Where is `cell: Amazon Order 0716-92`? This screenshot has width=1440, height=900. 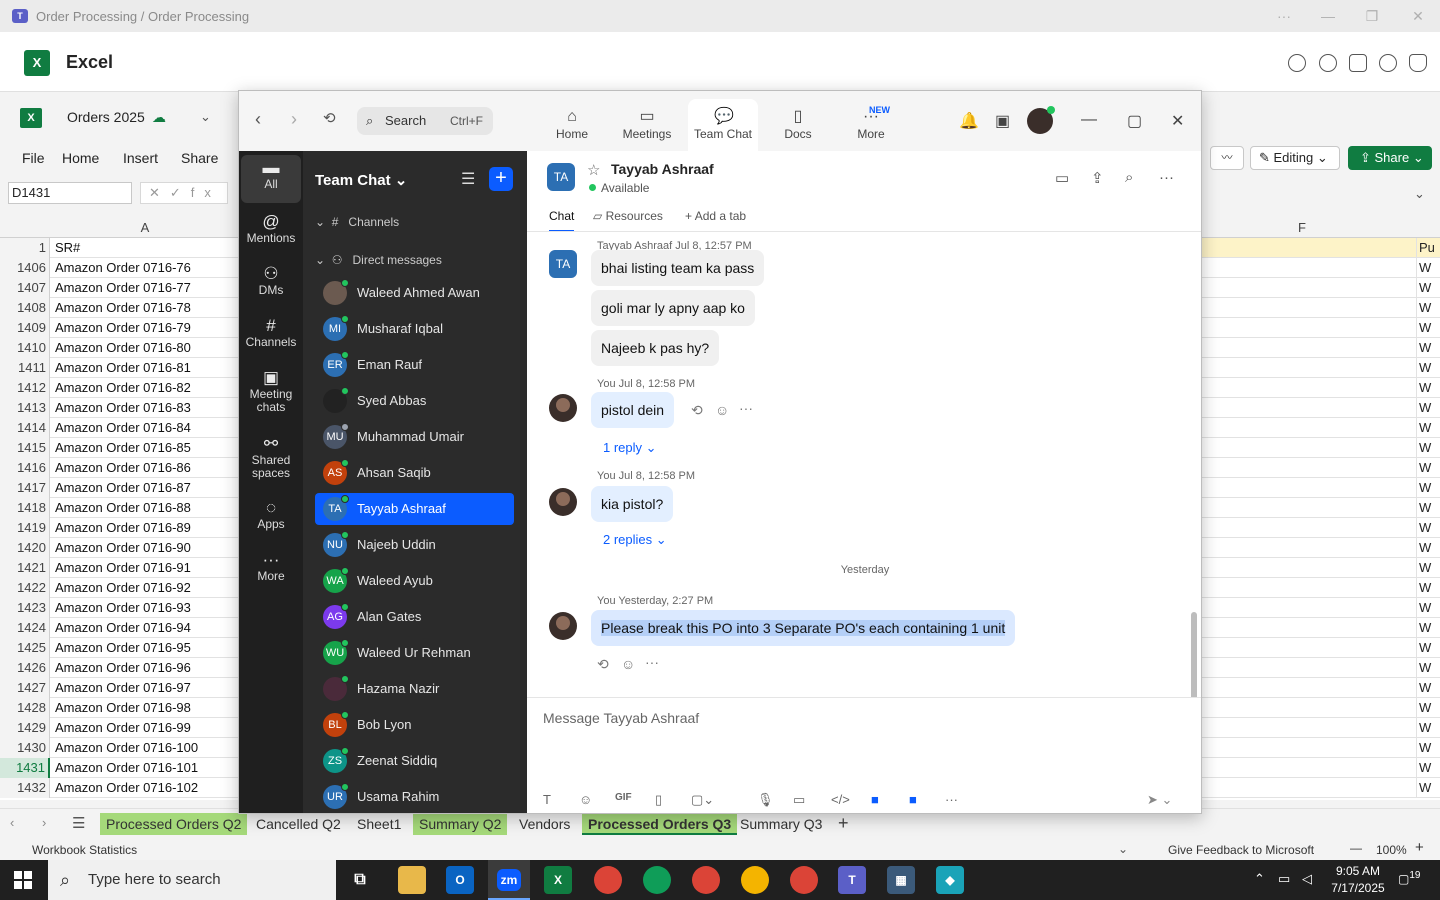 cell: Amazon Order 0716-92 is located at coordinates (123, 588).